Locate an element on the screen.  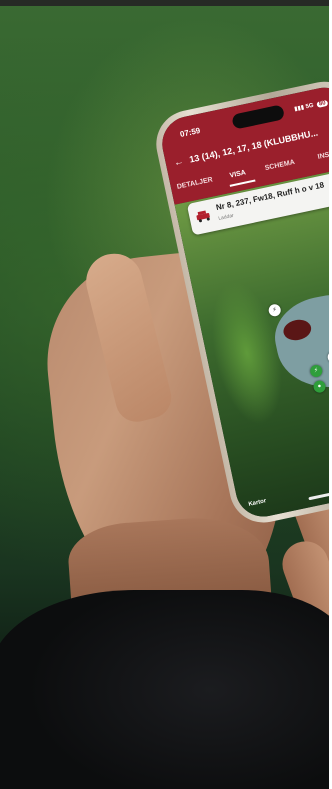
tab-detaljer: DETALJER is located at coordinates (194, 183).